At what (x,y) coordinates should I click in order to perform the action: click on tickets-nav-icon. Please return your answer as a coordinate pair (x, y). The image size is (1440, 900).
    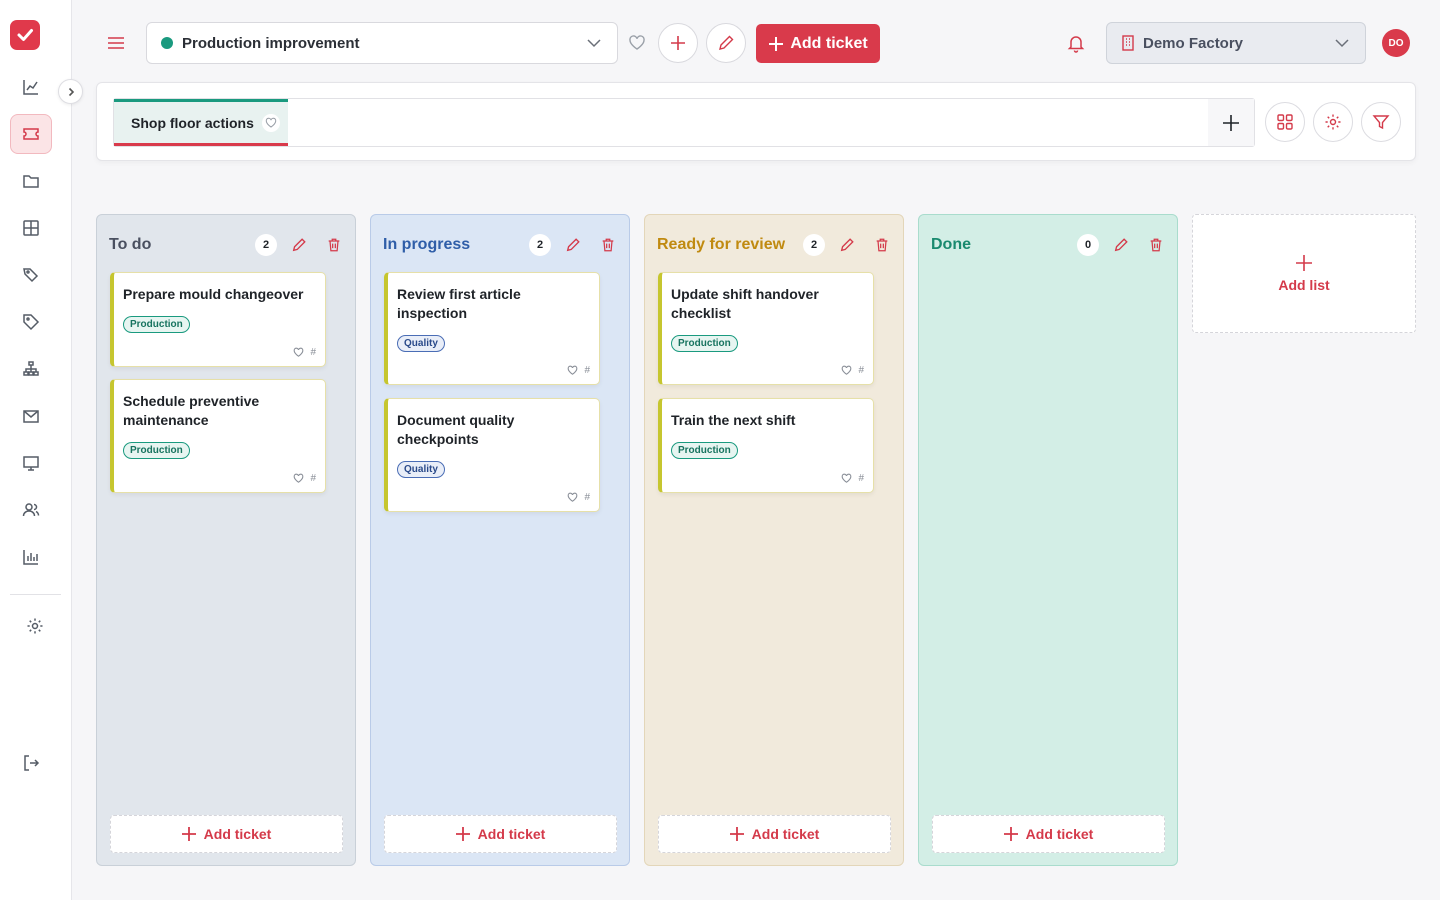
    Looking at the image, I should click on (31, 134).